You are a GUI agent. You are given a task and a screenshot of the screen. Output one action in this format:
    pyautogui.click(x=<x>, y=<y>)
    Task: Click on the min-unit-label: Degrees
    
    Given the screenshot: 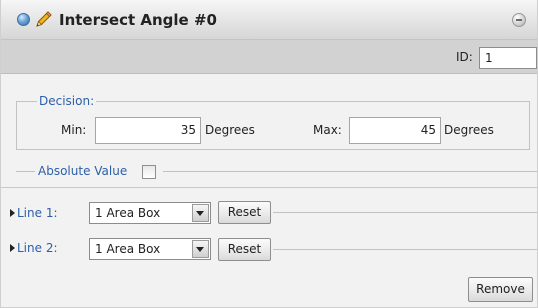 What is the action you would take?
    pyautogui.click(x=230, y=130)
    